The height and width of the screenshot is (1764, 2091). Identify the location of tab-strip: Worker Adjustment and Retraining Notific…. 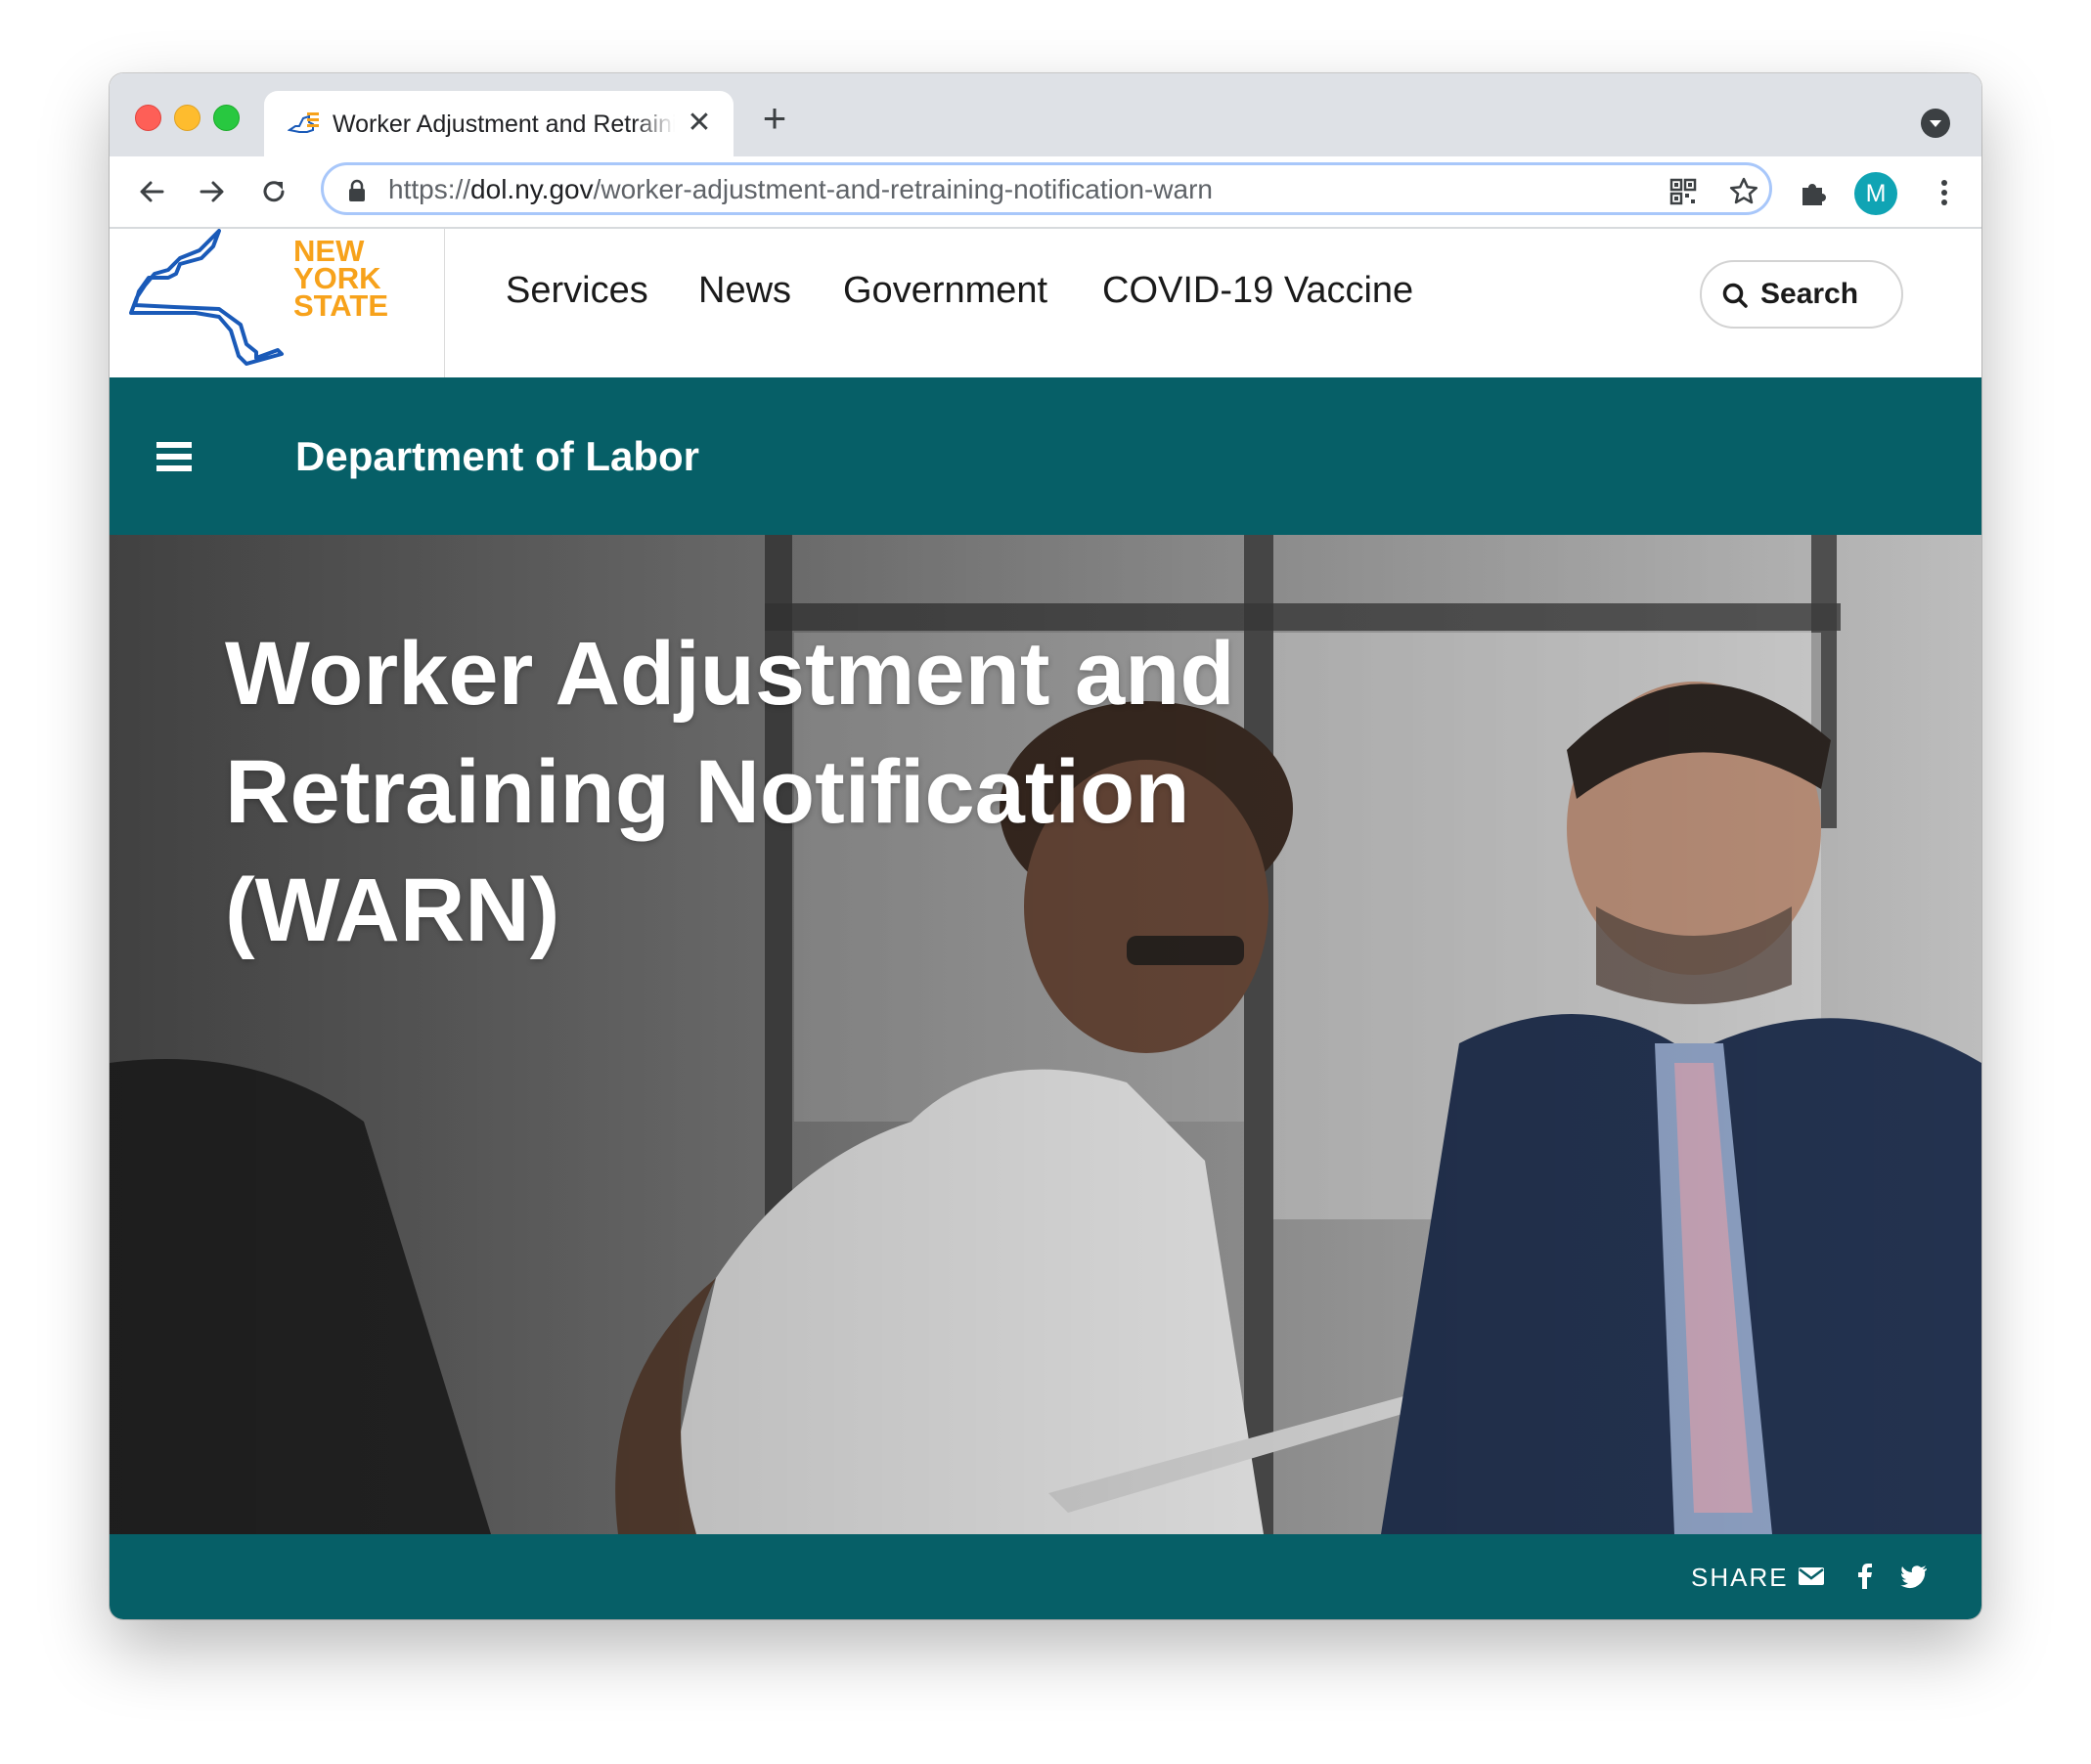
(1045, 114).